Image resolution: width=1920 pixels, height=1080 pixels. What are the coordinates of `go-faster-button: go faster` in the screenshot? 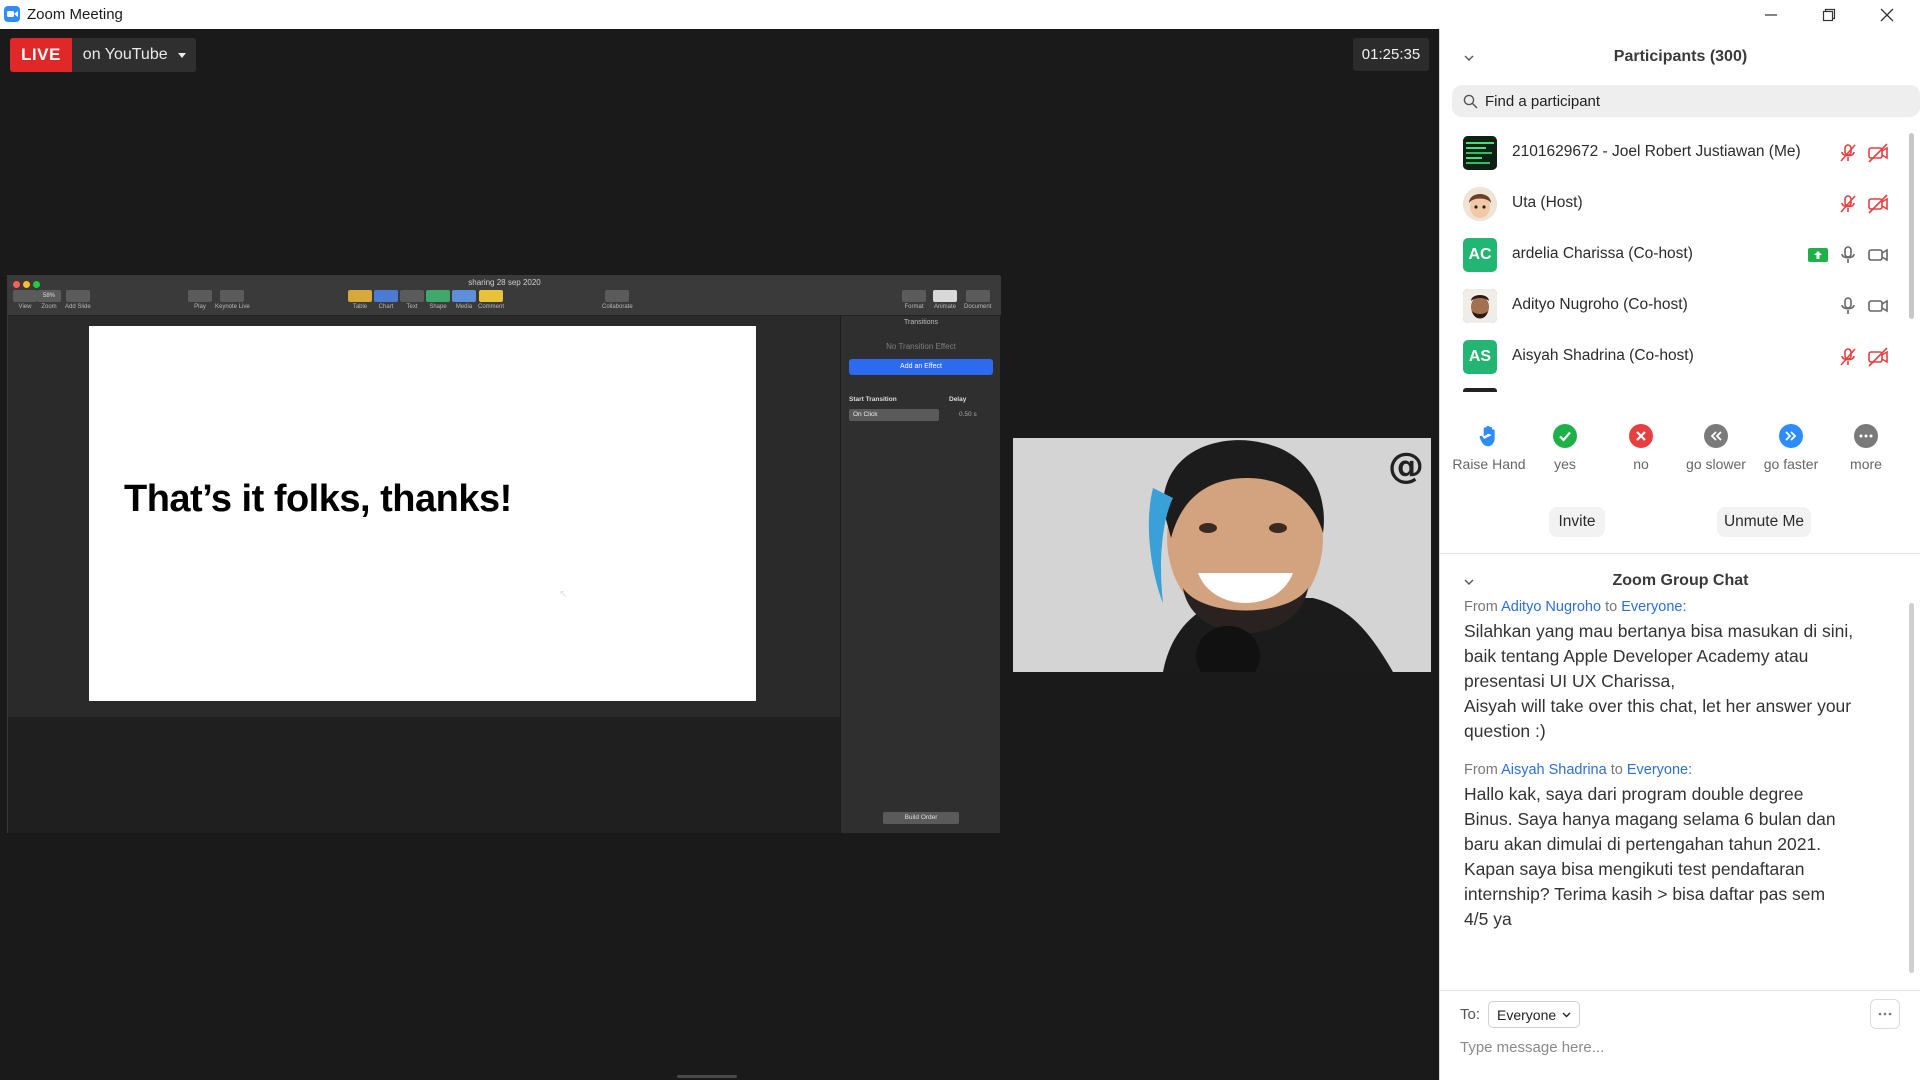 It's located at (1791, 448).